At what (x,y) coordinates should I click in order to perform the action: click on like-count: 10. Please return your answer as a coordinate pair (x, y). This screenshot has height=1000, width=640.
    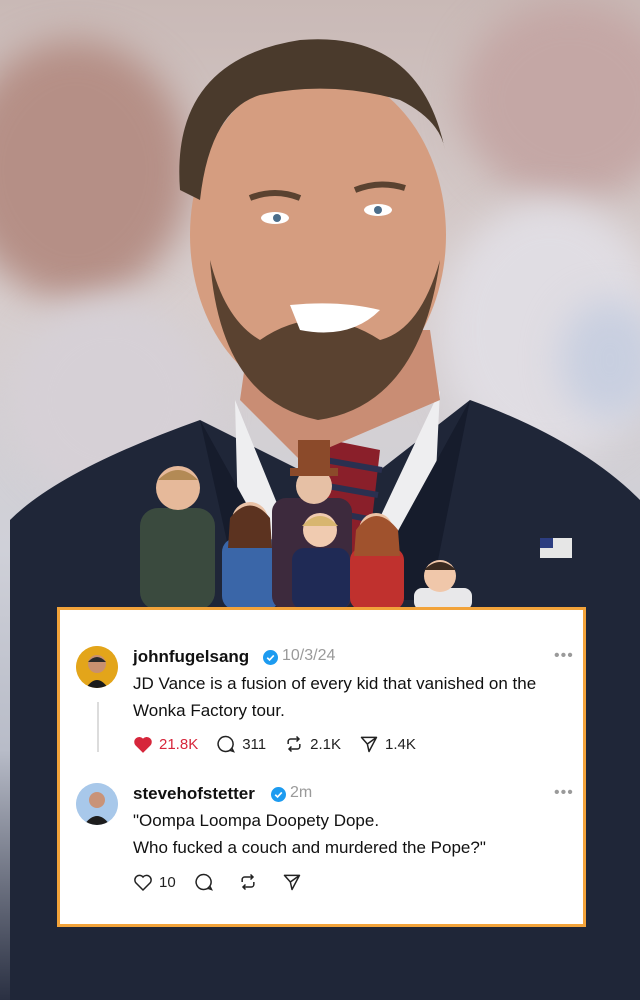
    Looking at the image, I should click on (167, 882).